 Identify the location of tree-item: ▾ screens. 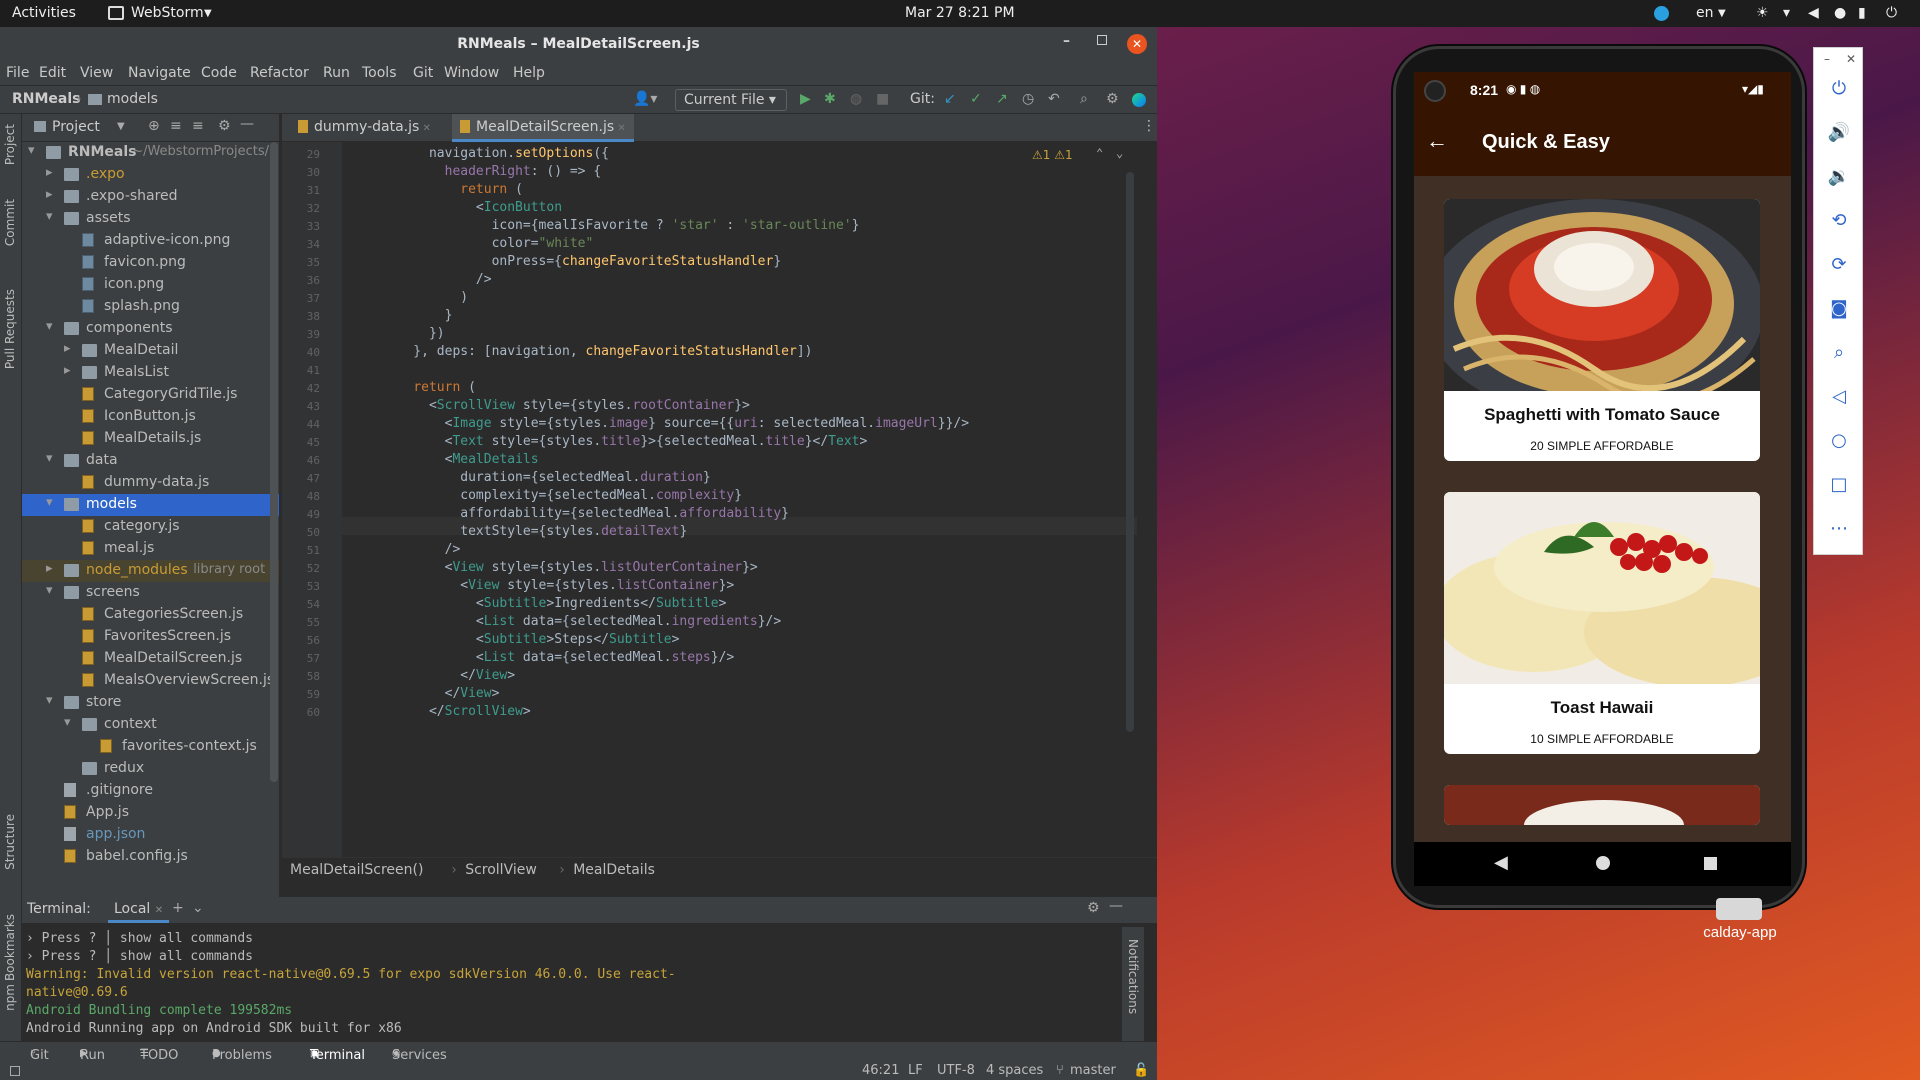
(150, 593).